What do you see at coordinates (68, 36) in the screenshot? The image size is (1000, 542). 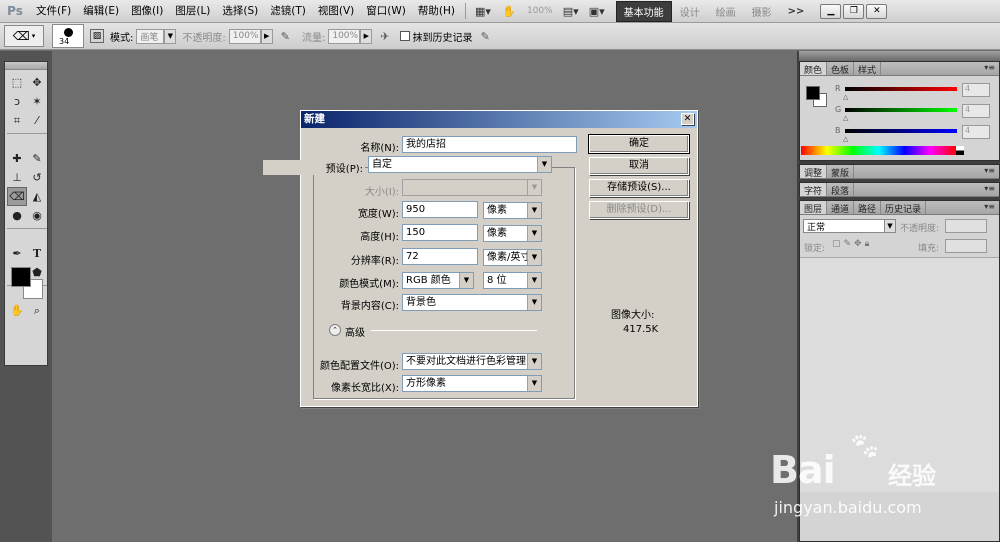 I see `brush-preset-picker: 34` at bounding box center [68, 36].